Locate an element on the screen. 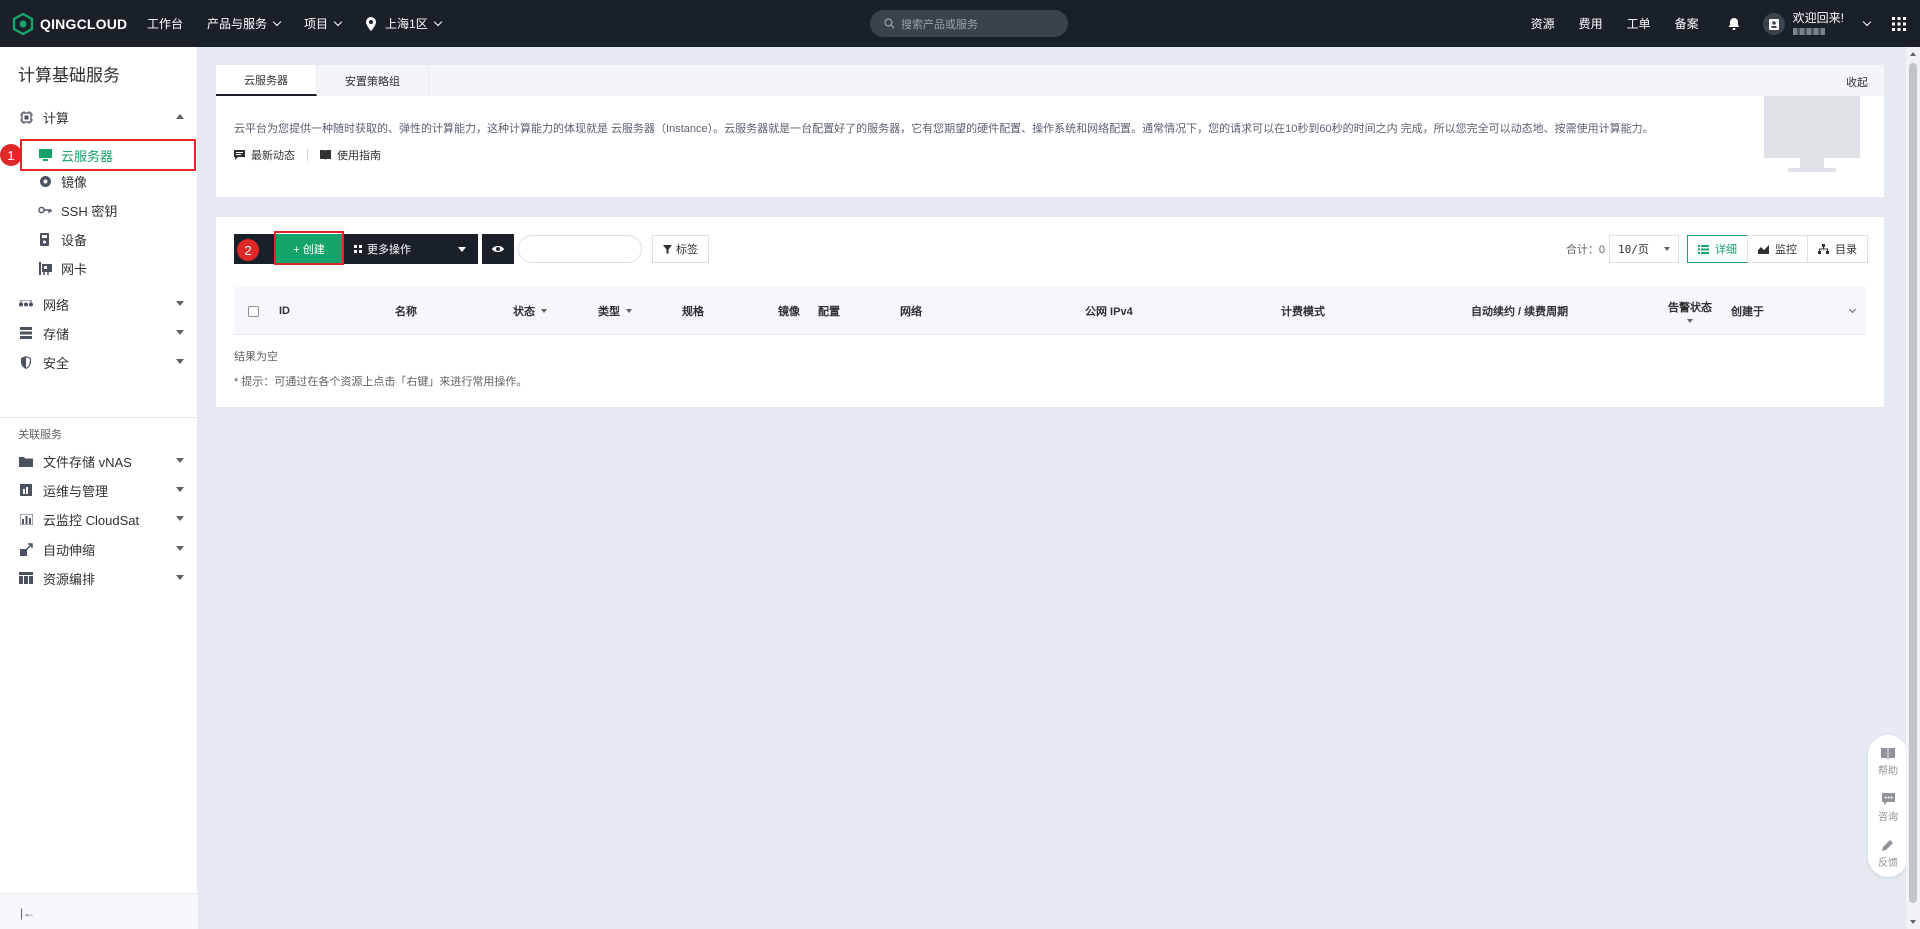  sidebar-item-storage: 存储 is located at coordinates (99, 333).